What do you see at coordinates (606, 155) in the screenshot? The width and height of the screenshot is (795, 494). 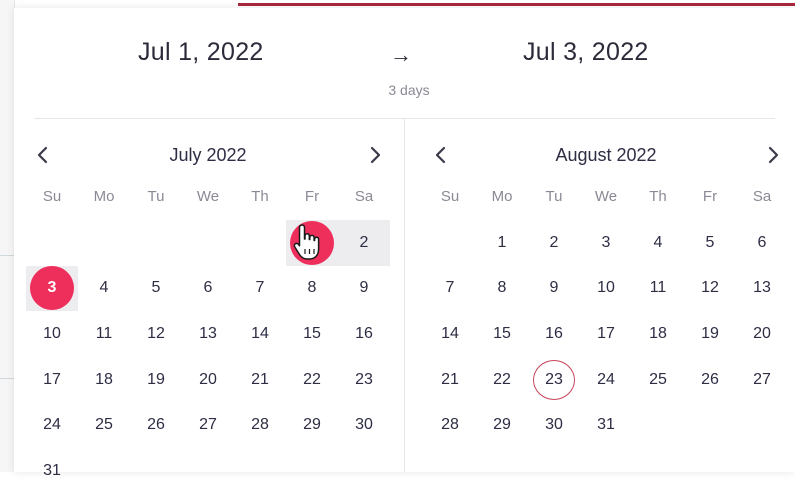 I see `month-title: August 2022` at bounding box center [606, 155].